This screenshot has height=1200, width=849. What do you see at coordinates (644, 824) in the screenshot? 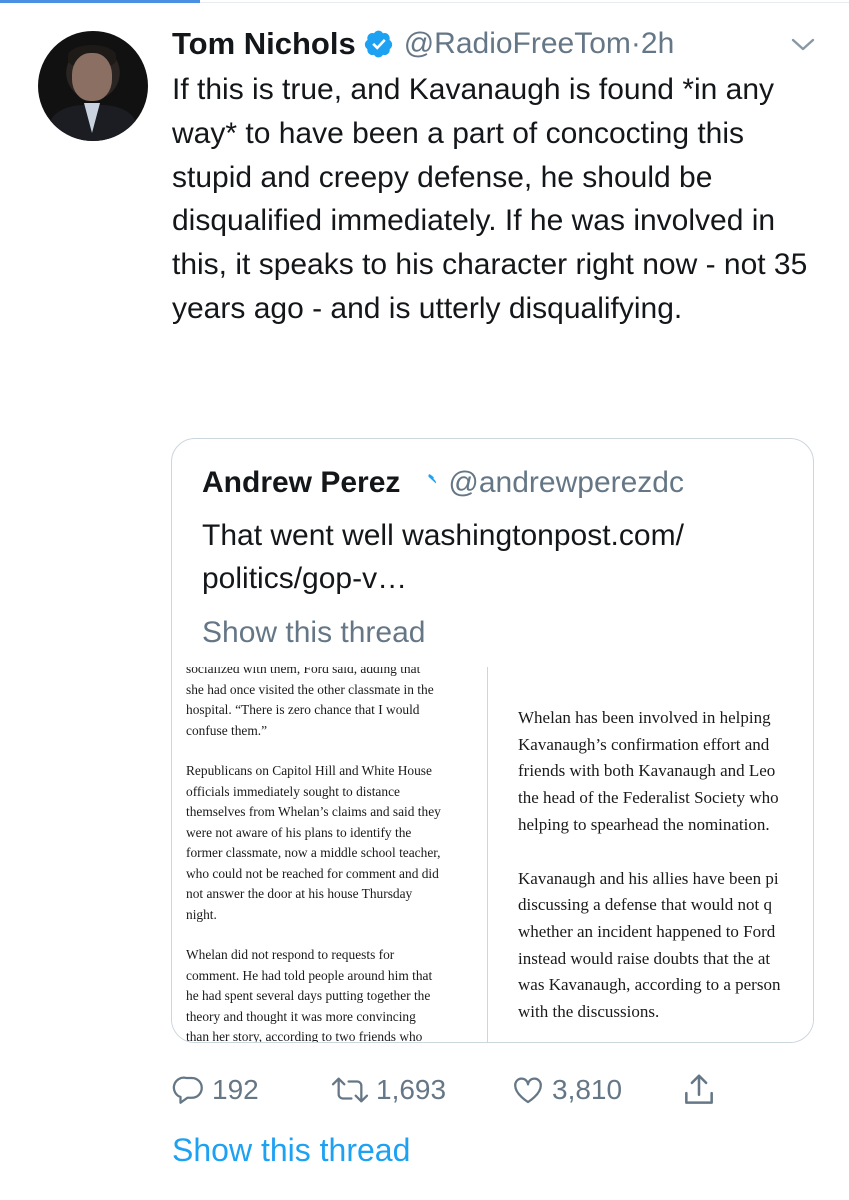
I see `article-line: helping to spearhead the nomination.` at bounding box center [644, 824].